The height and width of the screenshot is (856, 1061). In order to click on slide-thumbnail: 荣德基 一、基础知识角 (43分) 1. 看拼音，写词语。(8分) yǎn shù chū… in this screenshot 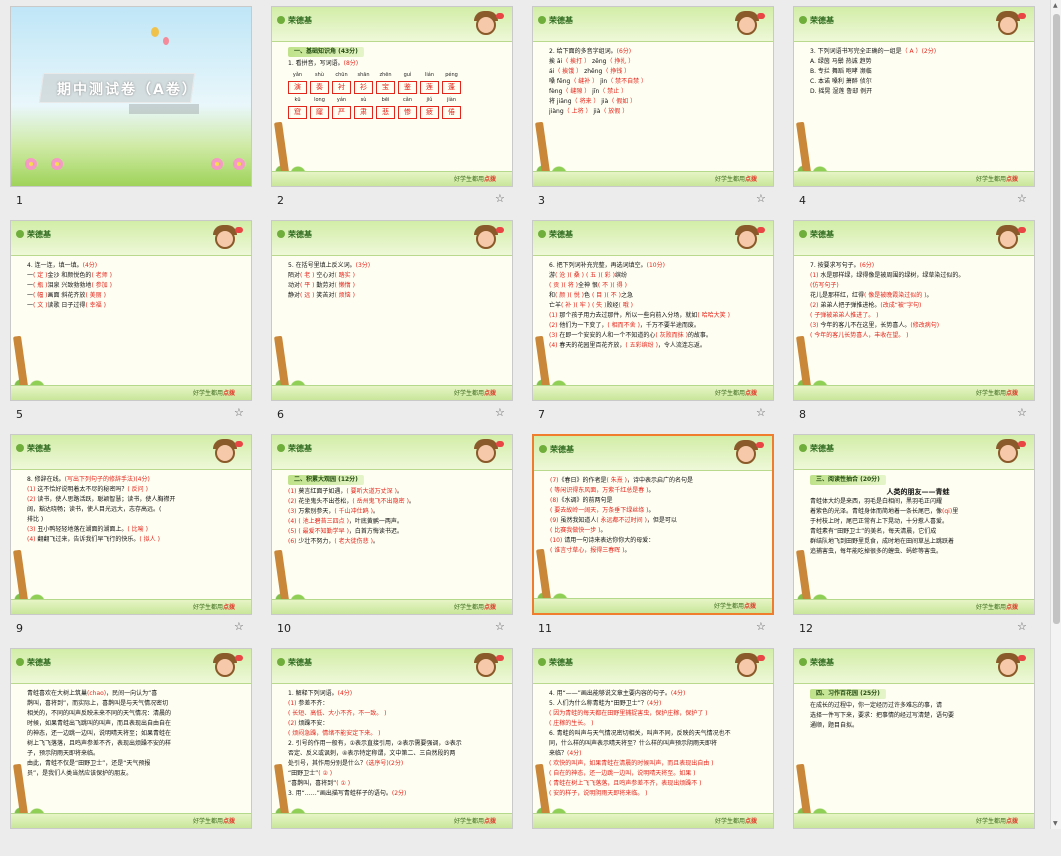, I will do `click(392, 96)`.